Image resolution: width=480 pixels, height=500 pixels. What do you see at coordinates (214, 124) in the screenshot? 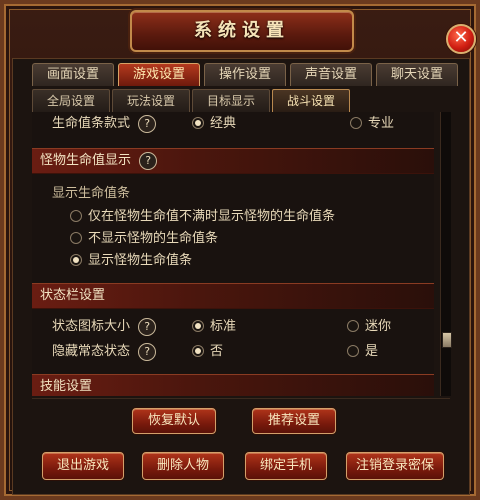
I see `hp-style-classic-option: 经典` at bounding box center [214, 124].